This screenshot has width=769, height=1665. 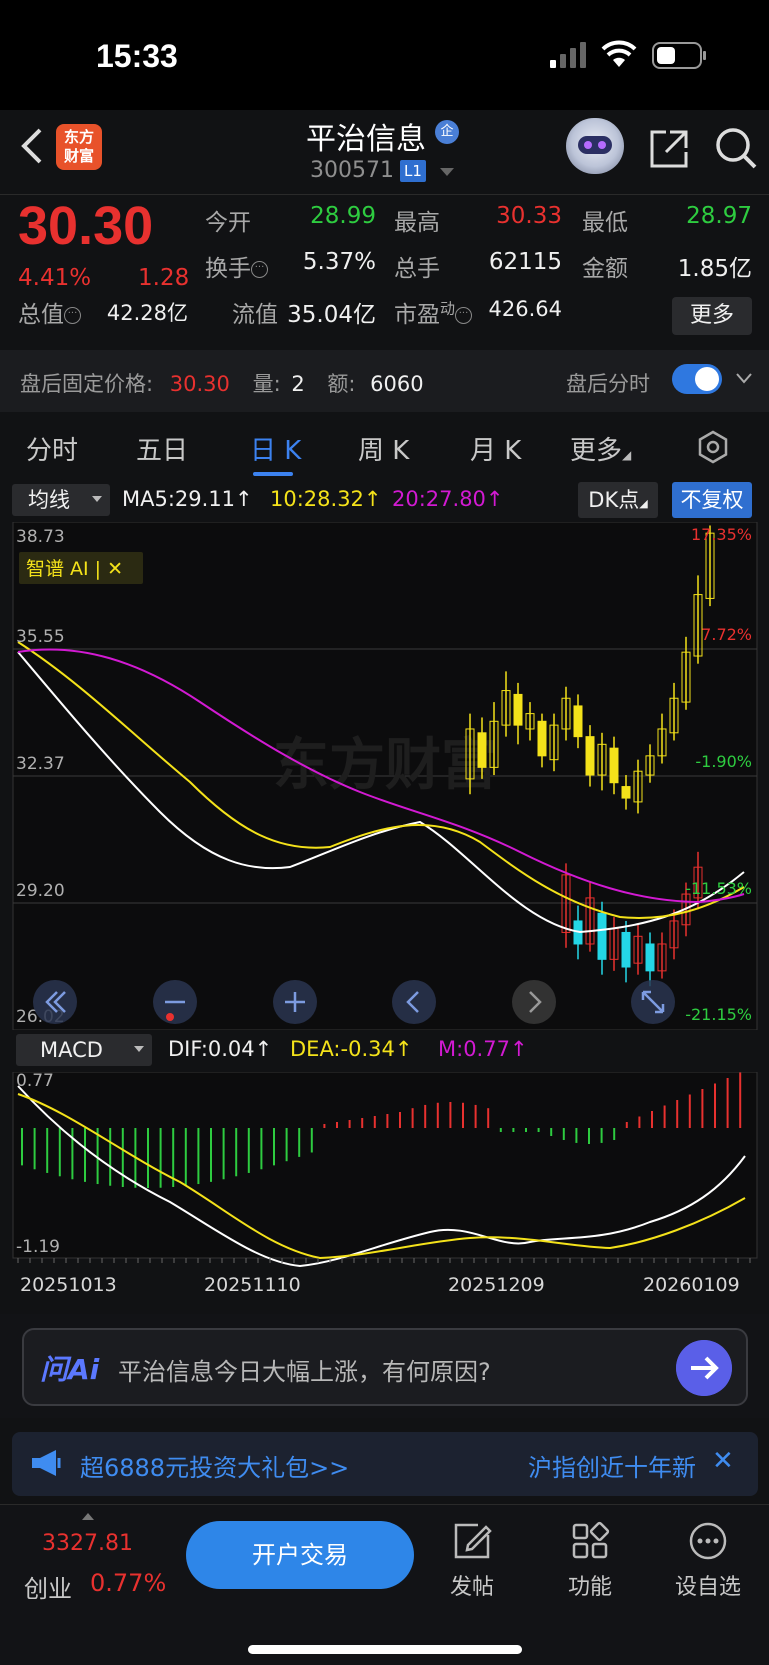 I want to click on watermark: 东方财富, so click(x=385, y=765).